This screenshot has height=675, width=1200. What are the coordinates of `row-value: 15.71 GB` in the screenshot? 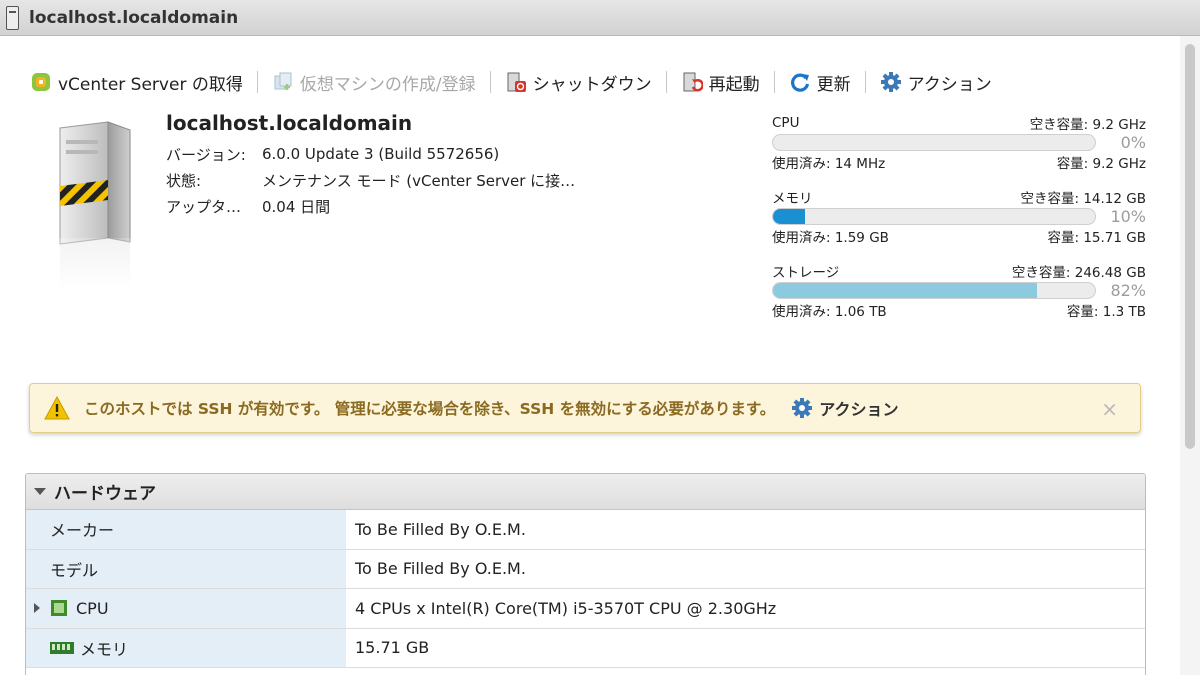 It's located at (392, 648).